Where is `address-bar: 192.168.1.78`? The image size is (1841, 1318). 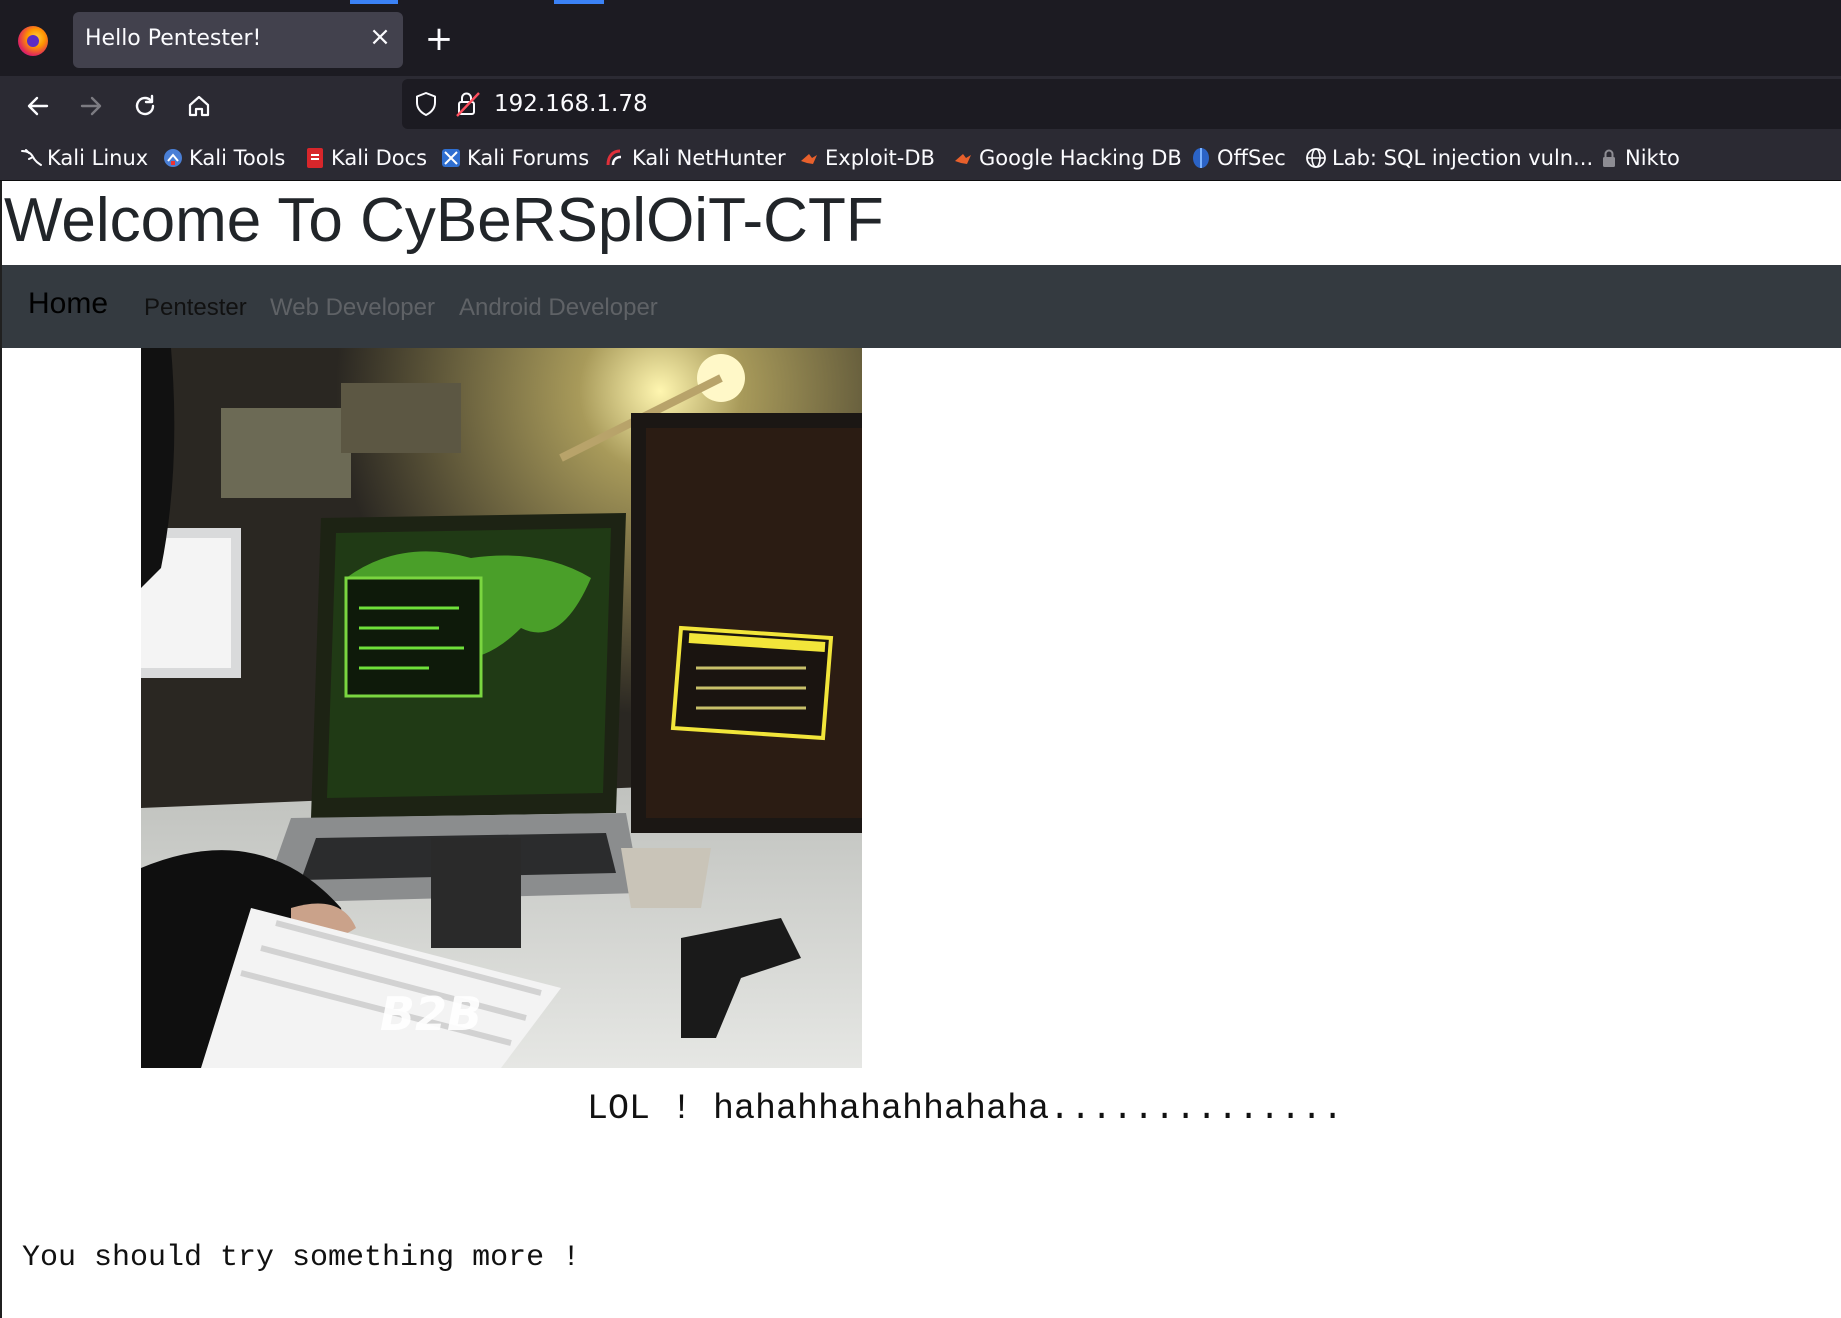
address-bar: 192.168.1.78 is located at coordinates (1121, 104).